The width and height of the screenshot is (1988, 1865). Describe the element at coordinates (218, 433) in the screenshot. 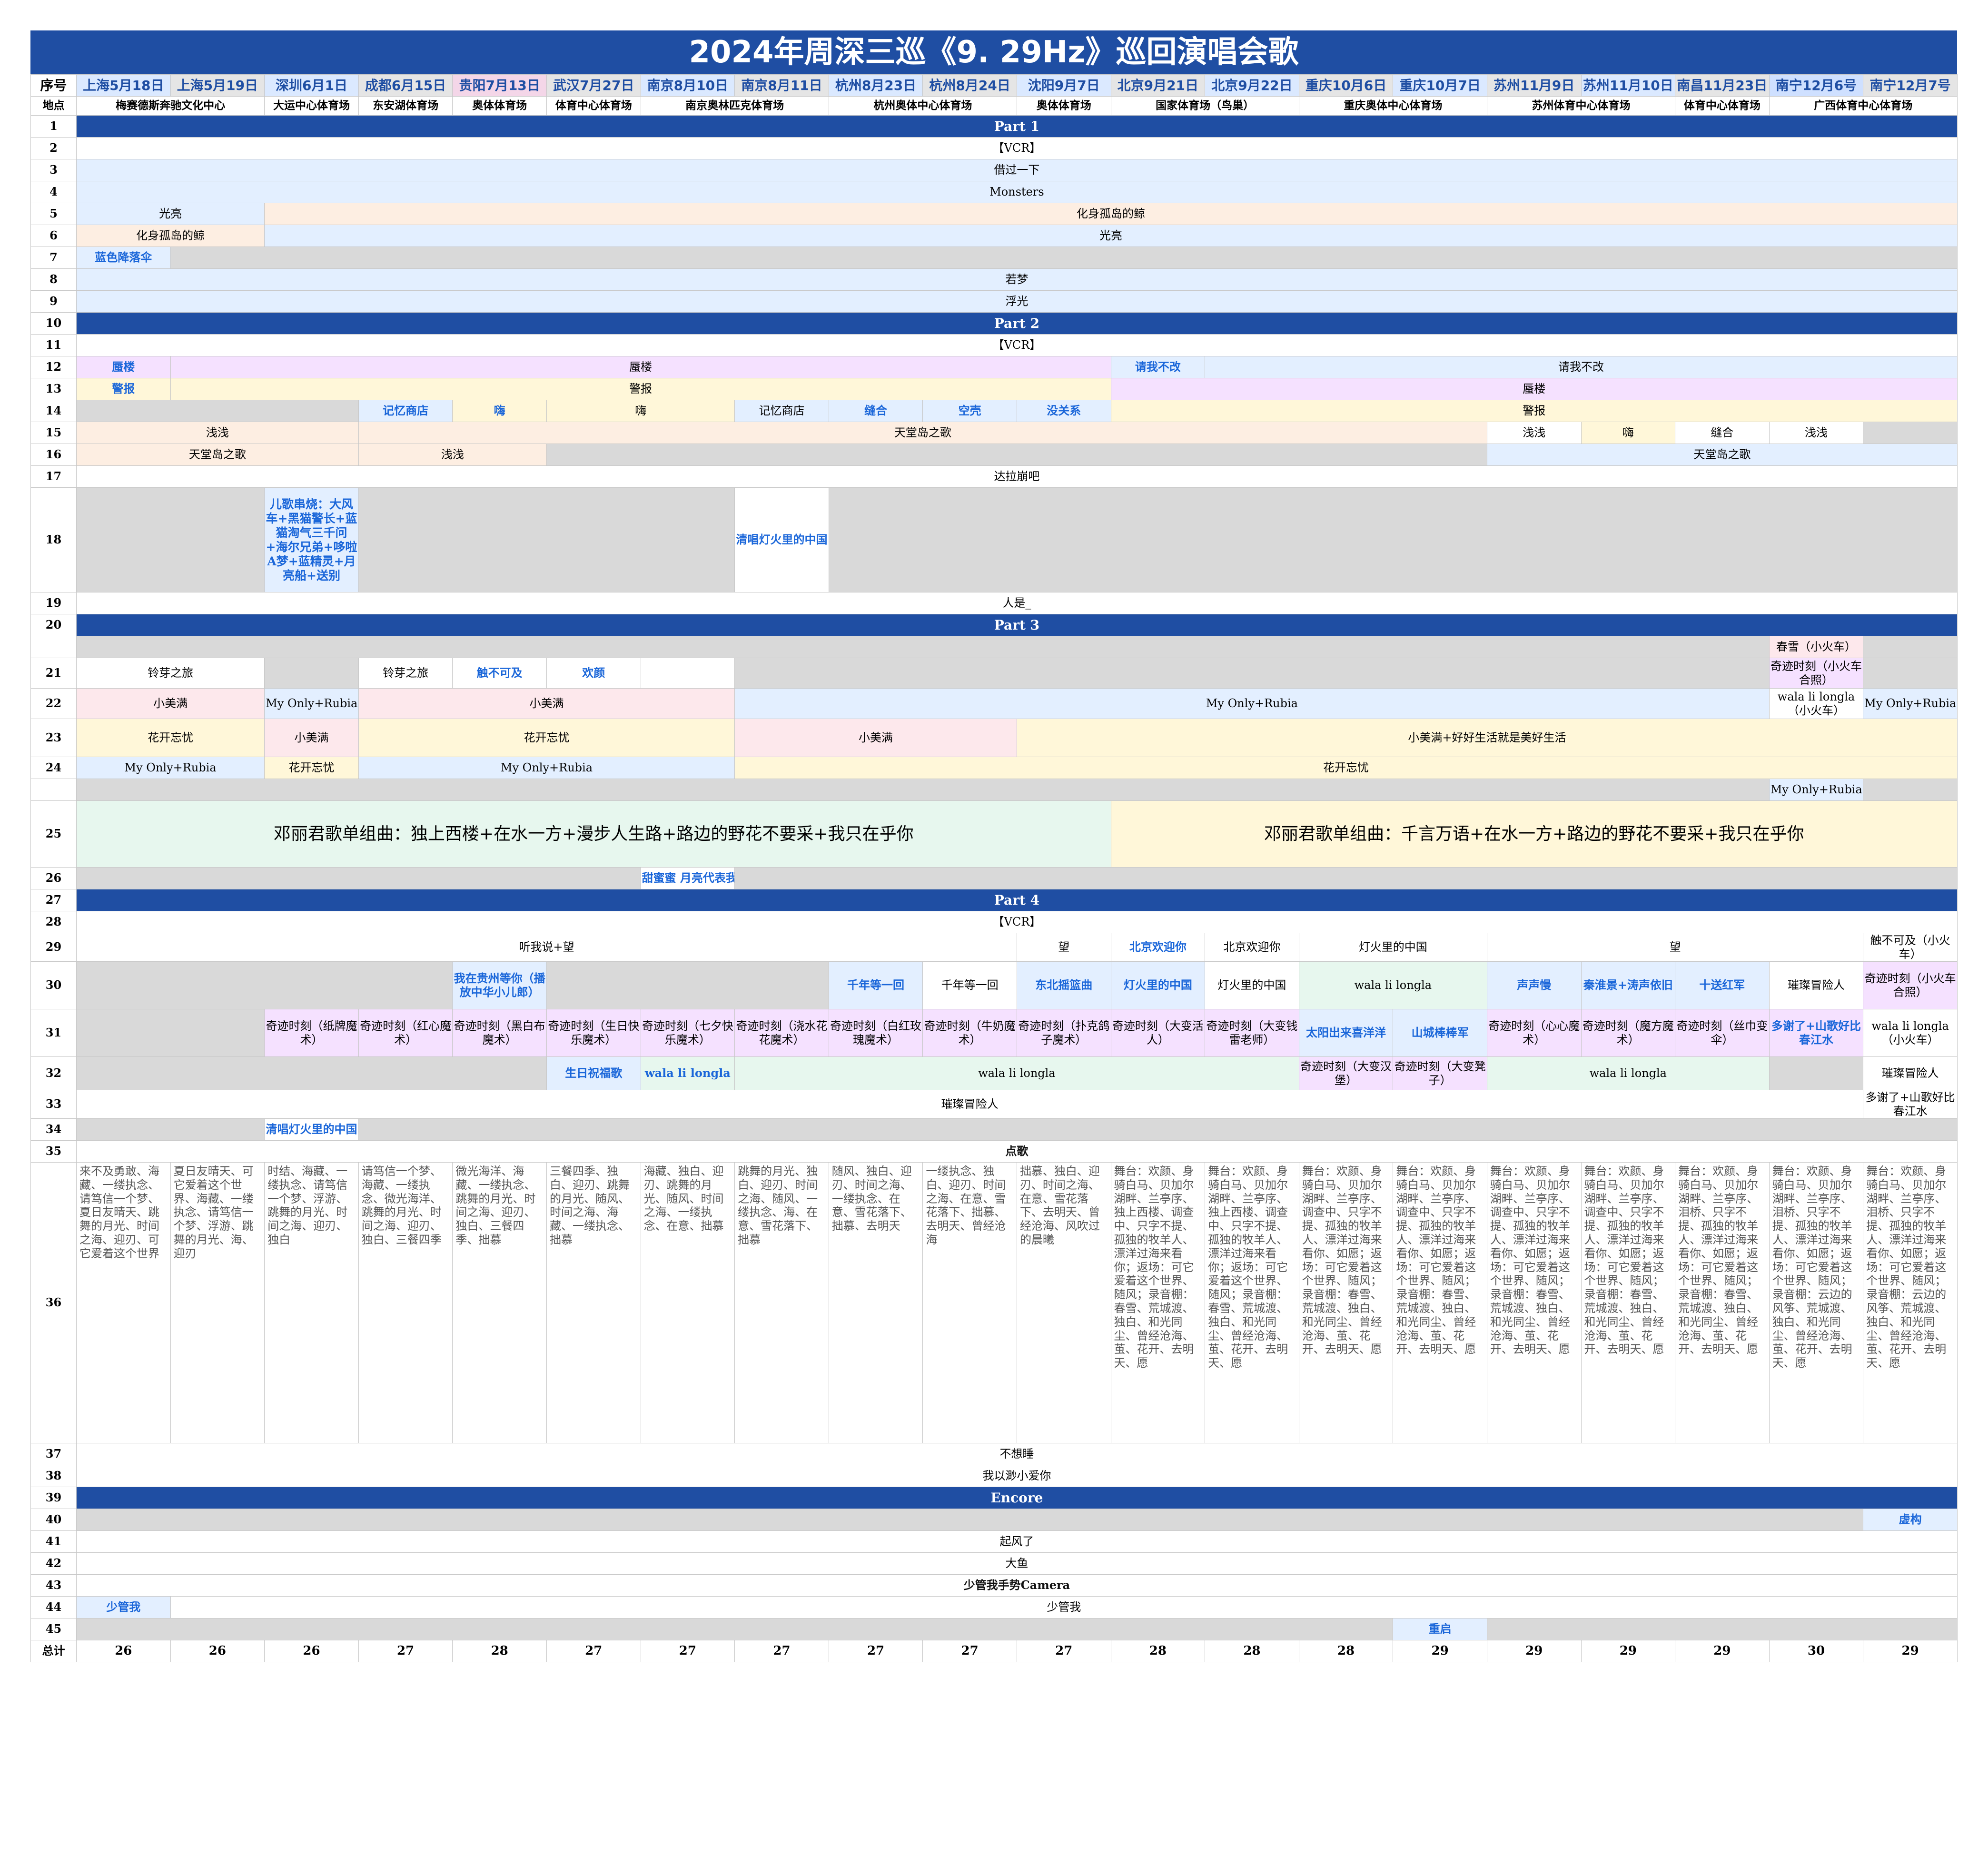

I see `song-cell: 浅浅` at that location.